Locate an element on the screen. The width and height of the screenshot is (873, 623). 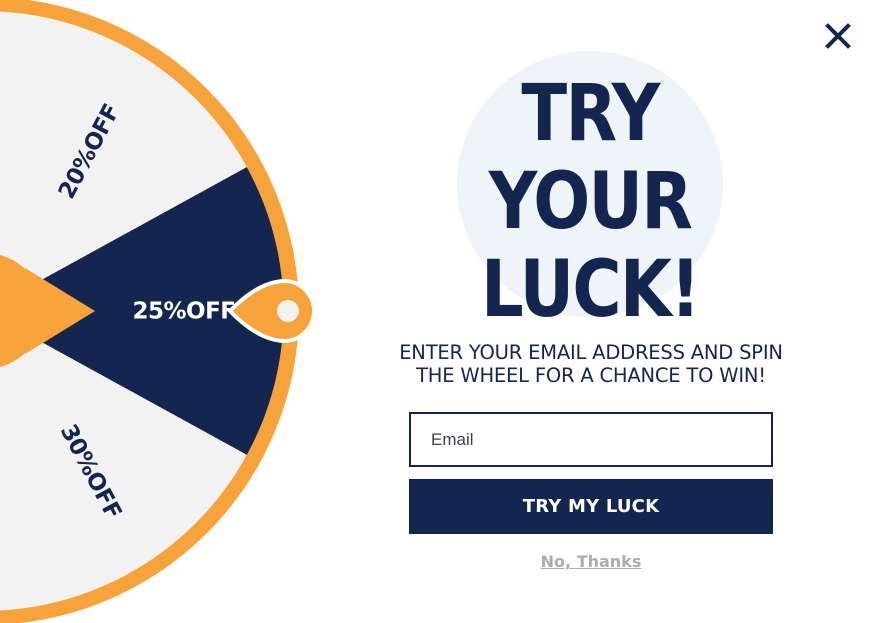
wheel-slice-label-25: 25%OFF is located at coordinates (183, 312).